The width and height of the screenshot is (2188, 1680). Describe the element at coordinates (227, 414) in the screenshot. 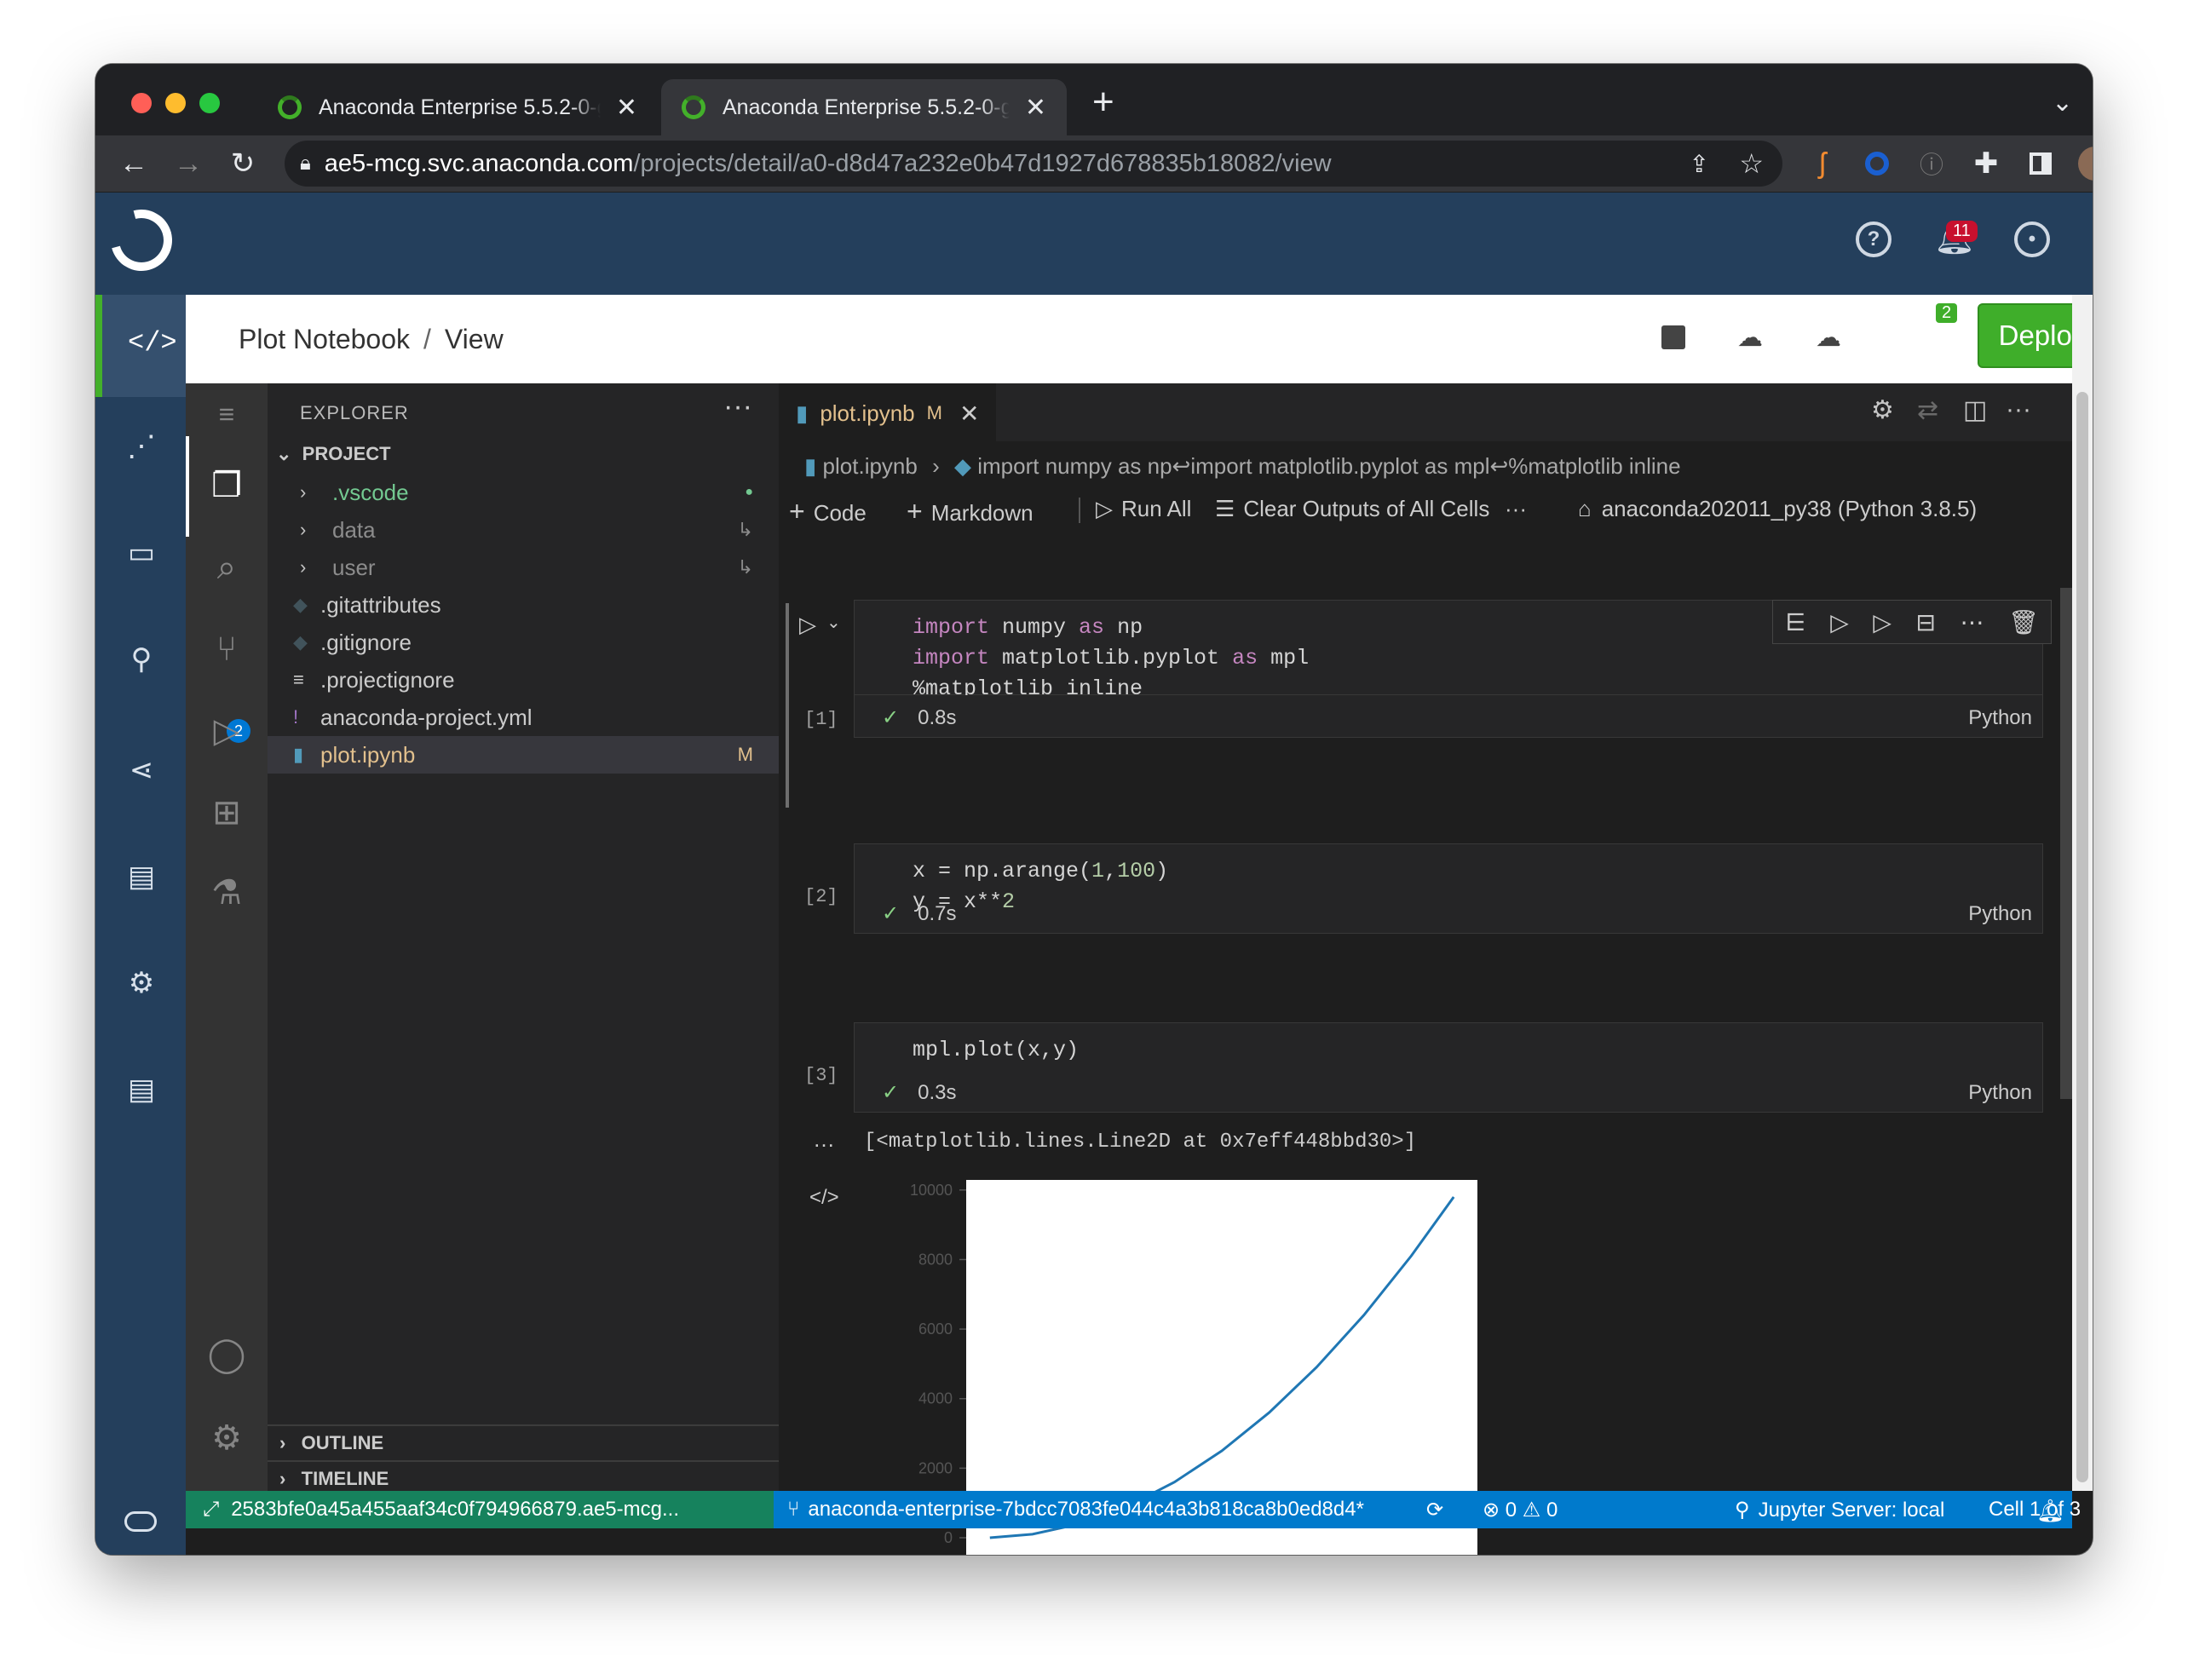

I see `menu-hamburger-icon: ≡` at that location.